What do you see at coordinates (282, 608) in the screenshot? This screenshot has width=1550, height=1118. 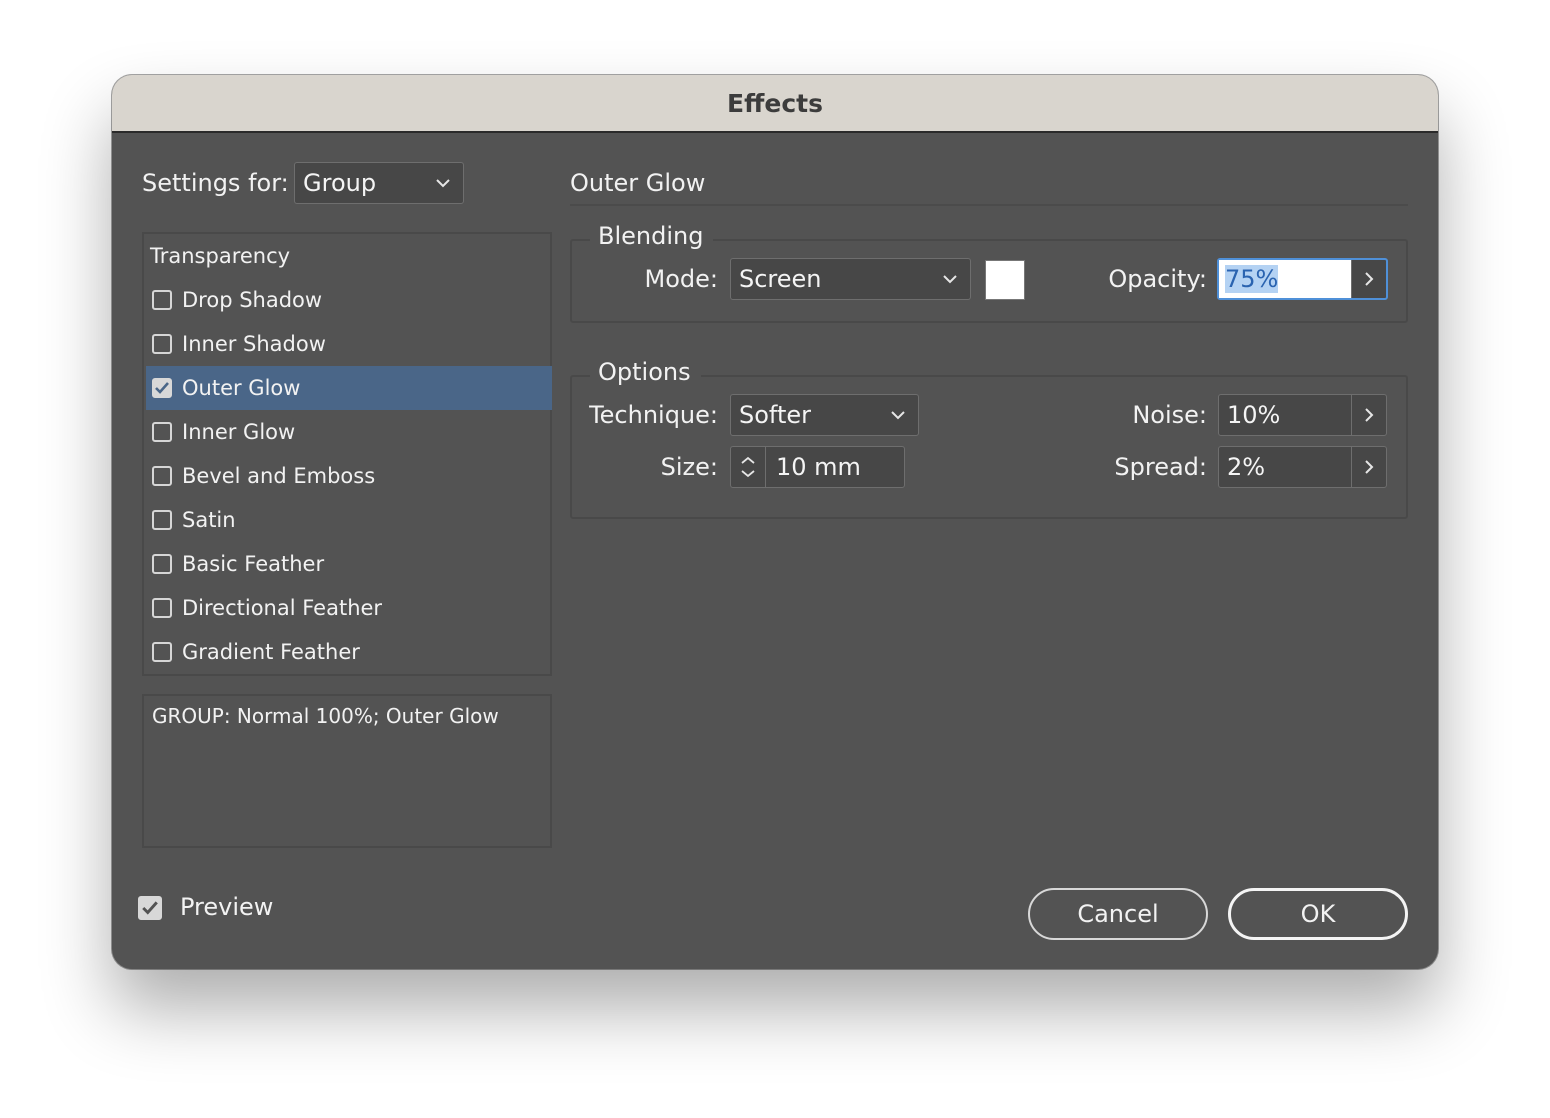 I see `effect-label: Directional Feather` at bounding box center [282, 608].